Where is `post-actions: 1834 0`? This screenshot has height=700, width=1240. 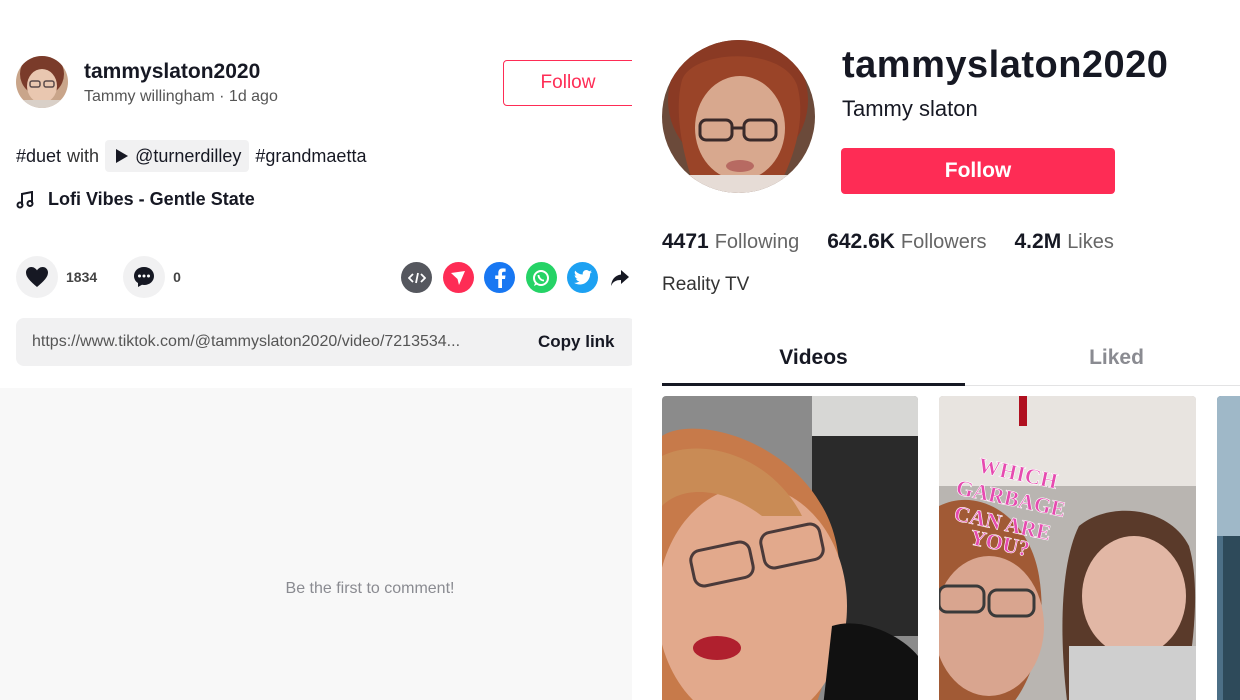
post-actions: 1834 0 is located at coordinates (111, 277).